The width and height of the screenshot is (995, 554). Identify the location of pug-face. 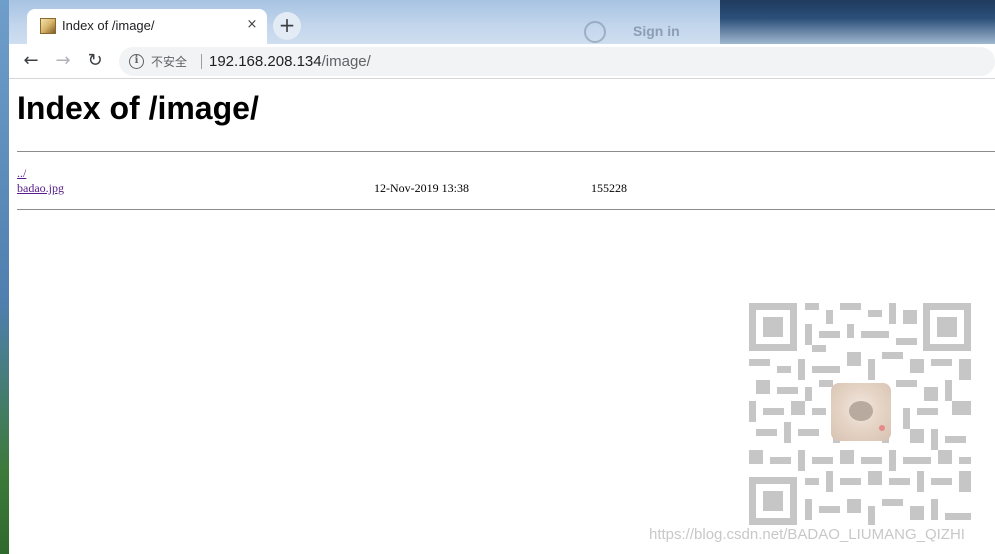
(861, 411).